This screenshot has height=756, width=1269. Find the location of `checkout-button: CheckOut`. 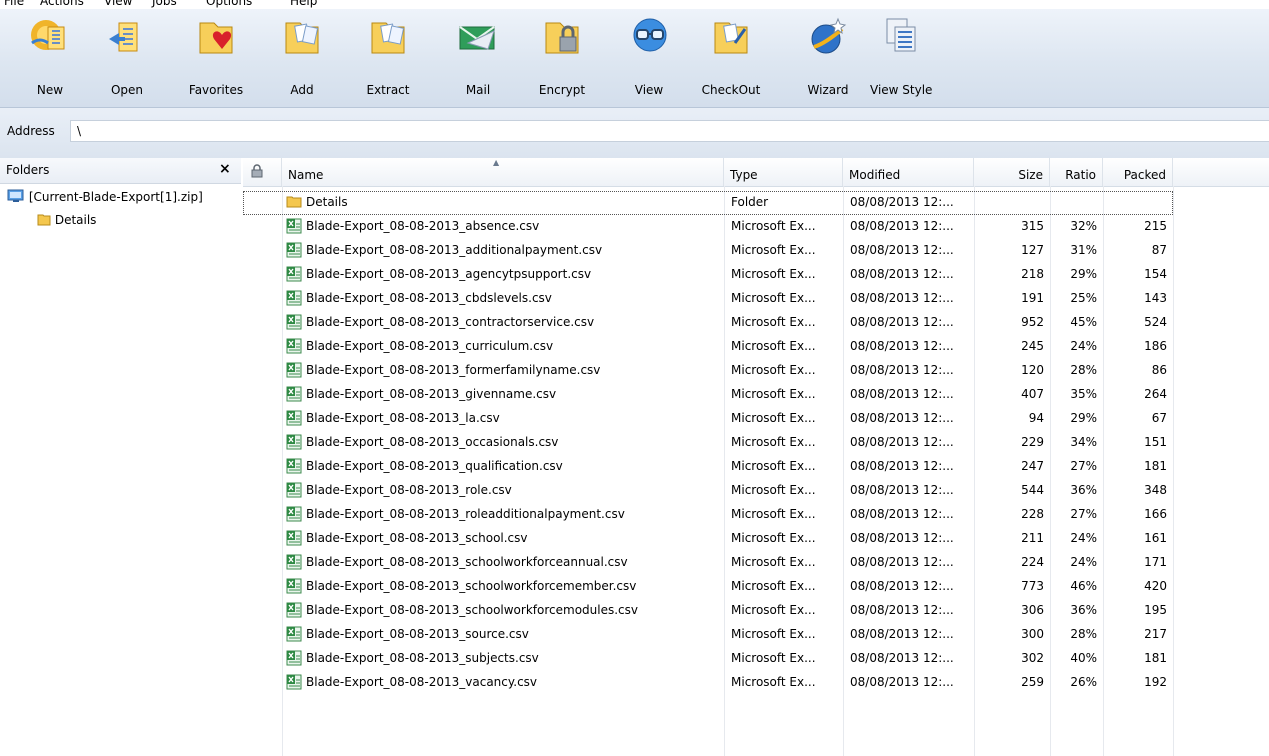

checkout-button: CheckOut is located at coordinates (731, 58).